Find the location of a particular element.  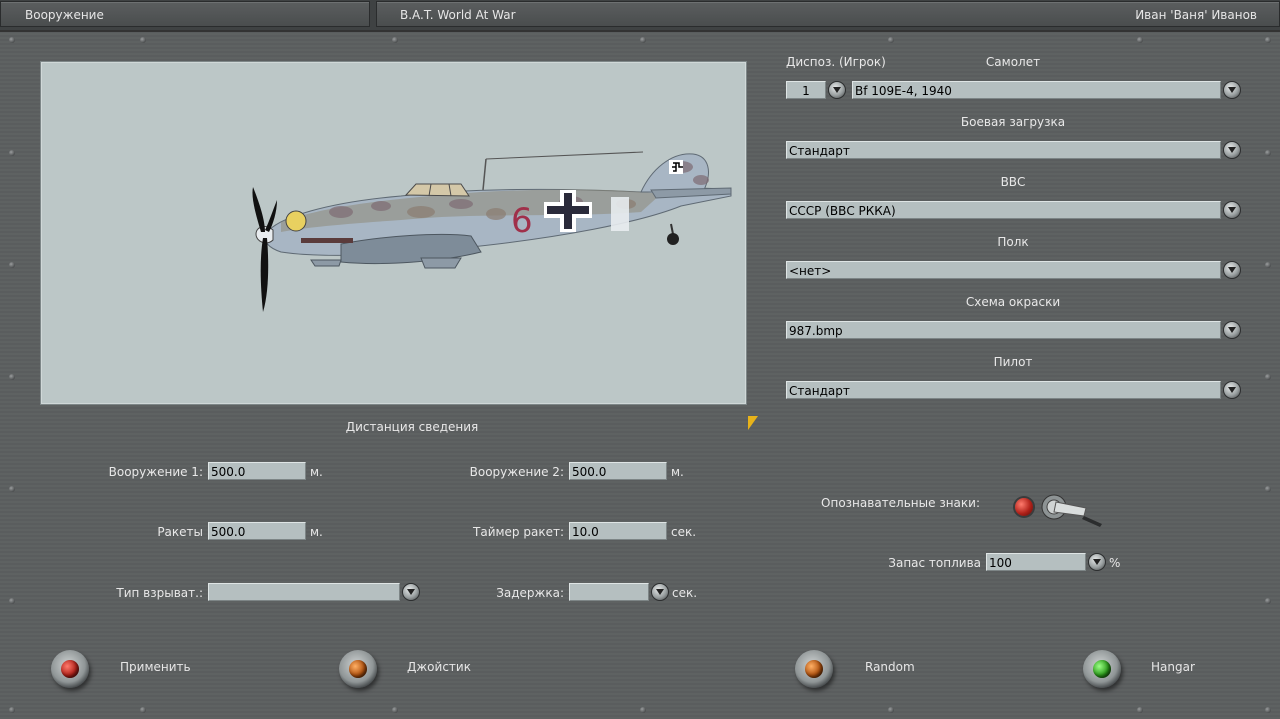

random-label: Random is located at coordinates (890, 667).